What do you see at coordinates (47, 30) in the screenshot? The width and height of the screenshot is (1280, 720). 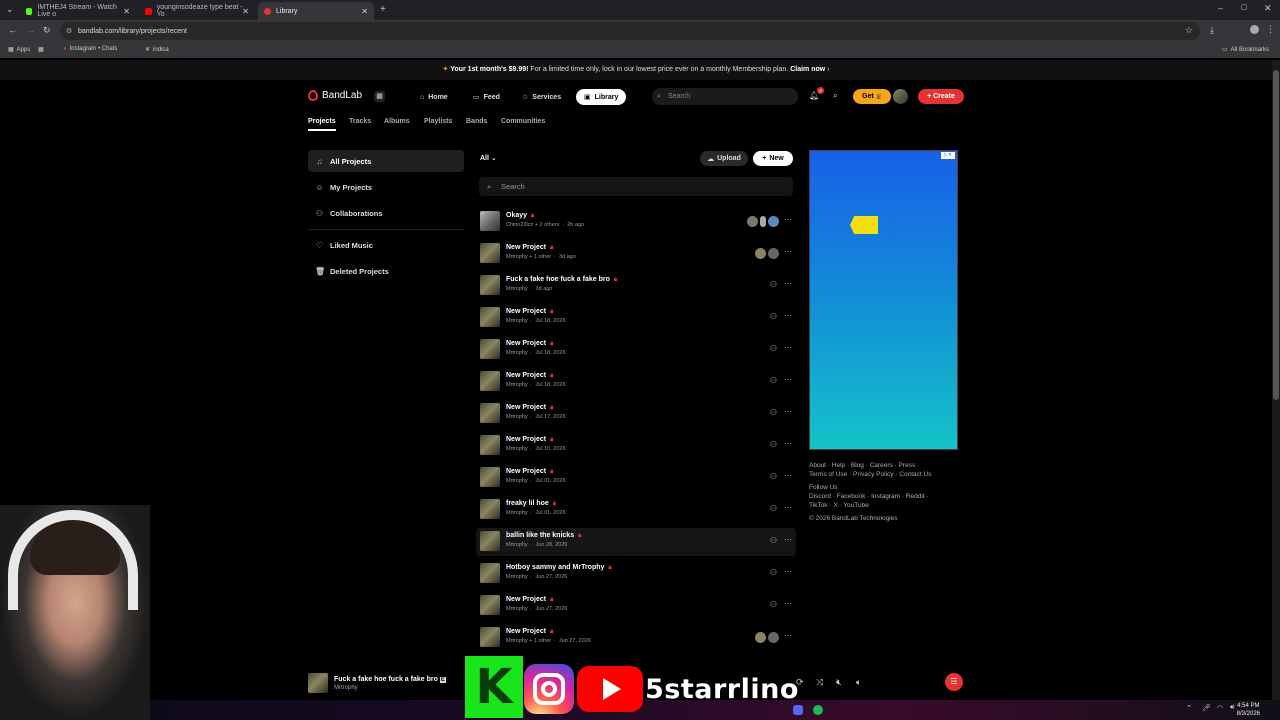 I see `reload-icon: ↻` at bounding box center [47, 30].